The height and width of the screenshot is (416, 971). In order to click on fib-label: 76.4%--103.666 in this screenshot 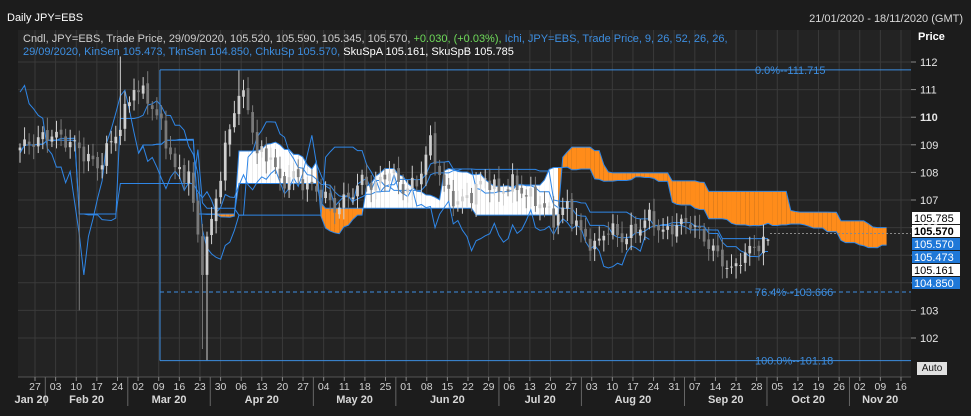, I will do `click(794, 293)`.